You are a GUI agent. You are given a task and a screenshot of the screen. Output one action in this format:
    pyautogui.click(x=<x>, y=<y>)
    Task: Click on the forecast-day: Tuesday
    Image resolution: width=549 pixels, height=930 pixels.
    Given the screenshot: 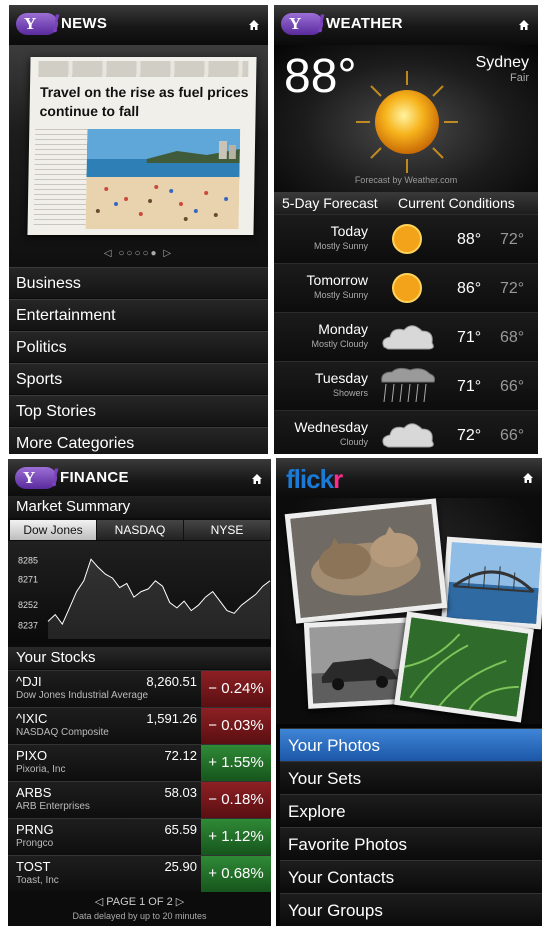 What is the action you would take?
    pyautogui.click(x=341, y=378)
    